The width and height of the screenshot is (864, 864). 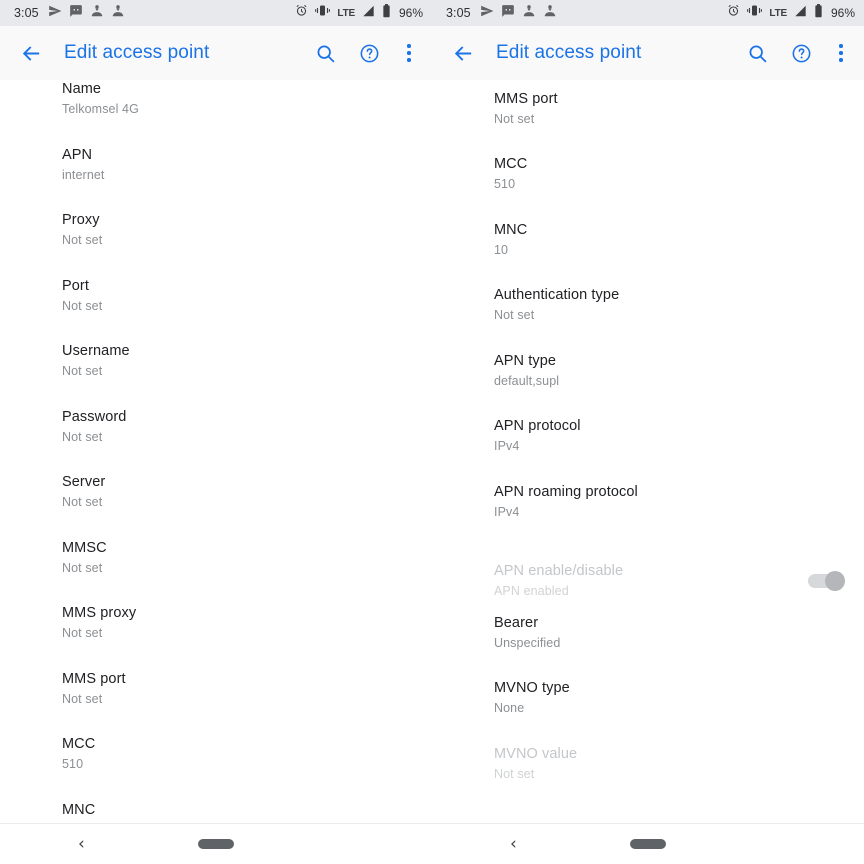 What do you see at coordinates (511, 229) in the screenshot?
I see `settings-row-title: MNC` at bounding box center [511, 229].